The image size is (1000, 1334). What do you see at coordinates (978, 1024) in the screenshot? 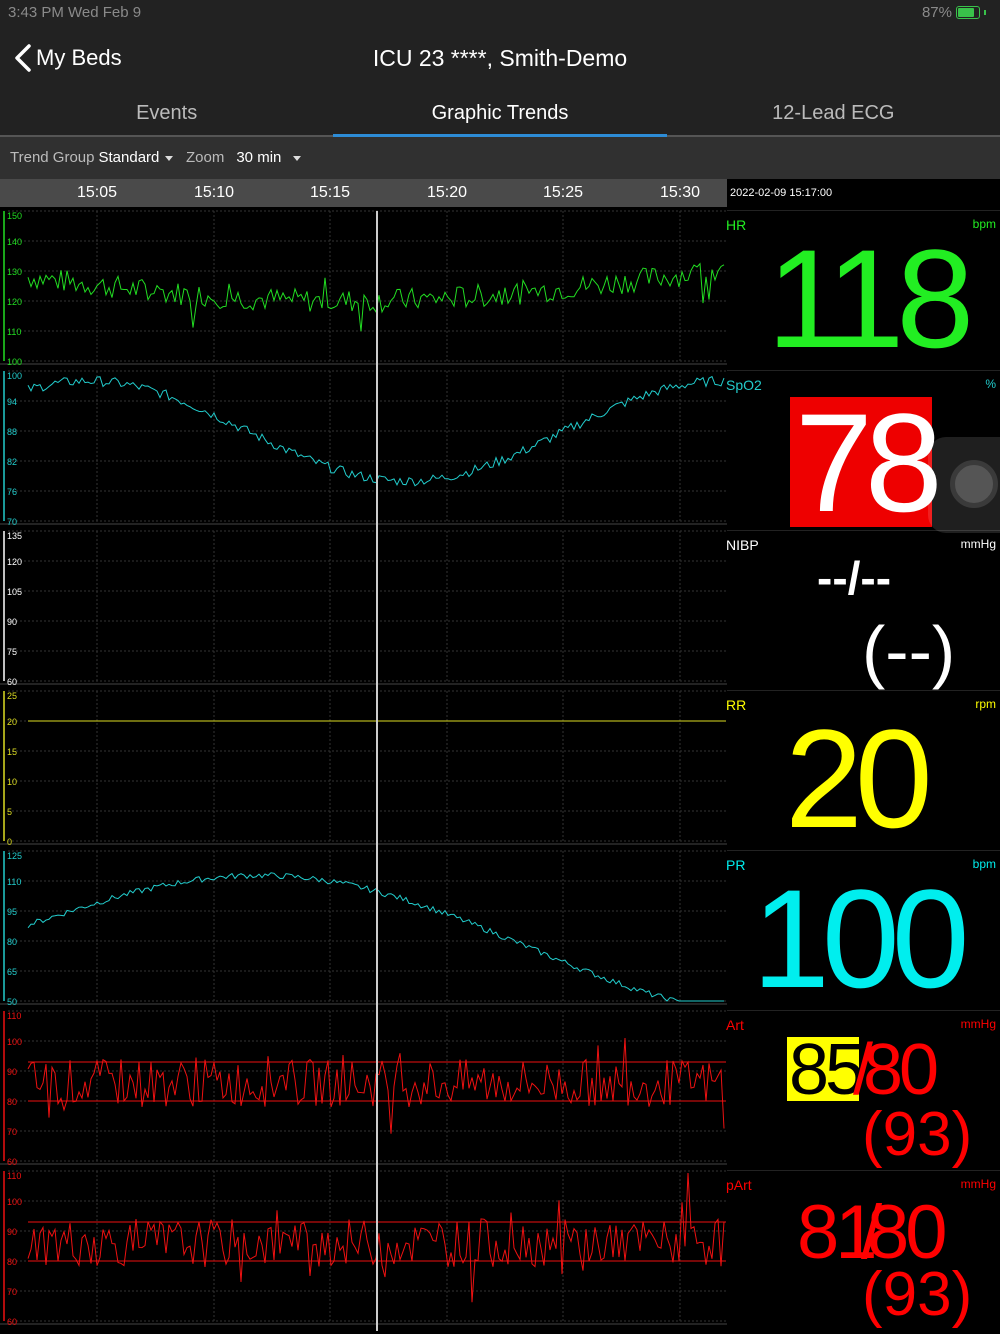
I see `art-unit: mmHg` at bounding box center [978, 1024].